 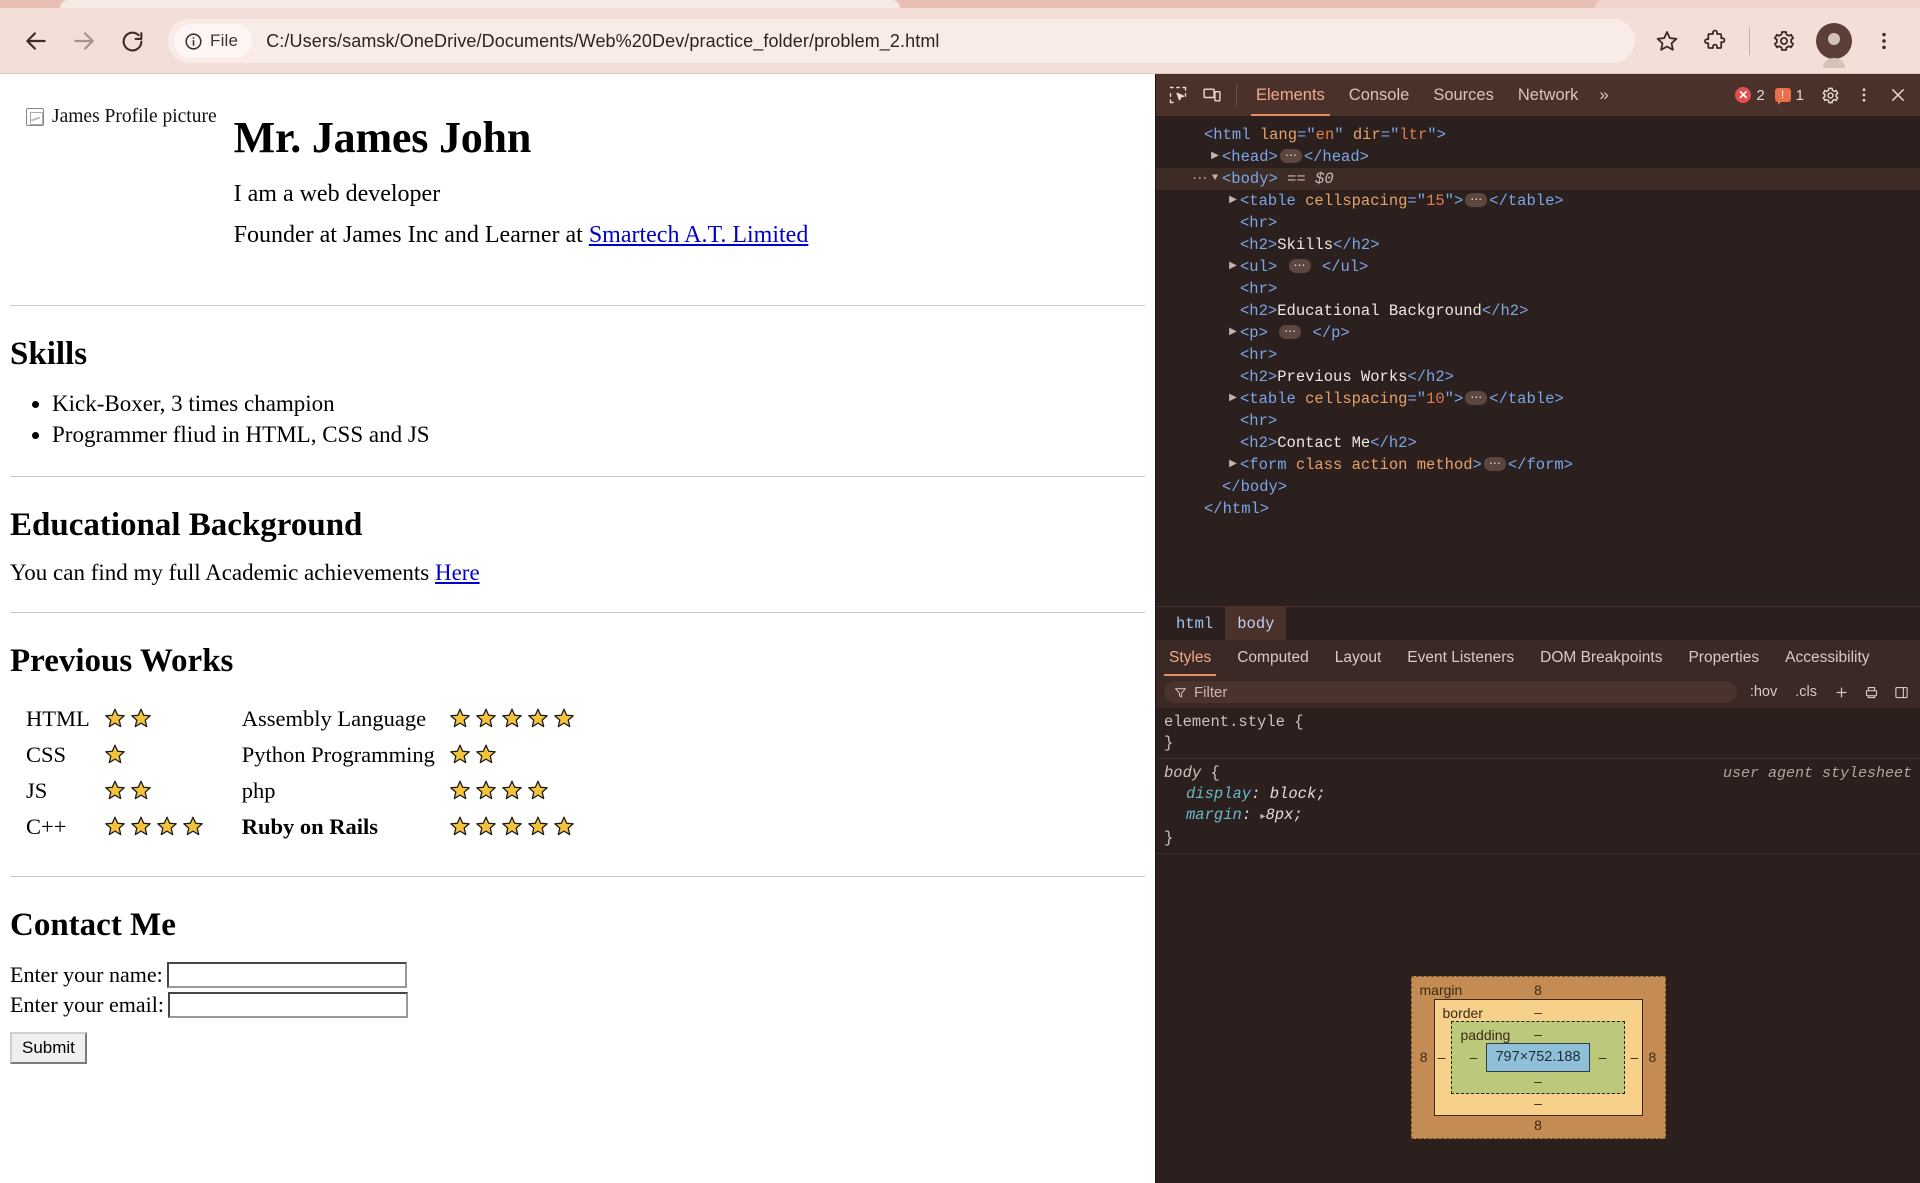 What do you see at coordinates (577, 880) in the screenshot?
I see `divider` at bounding box center [577, 880].